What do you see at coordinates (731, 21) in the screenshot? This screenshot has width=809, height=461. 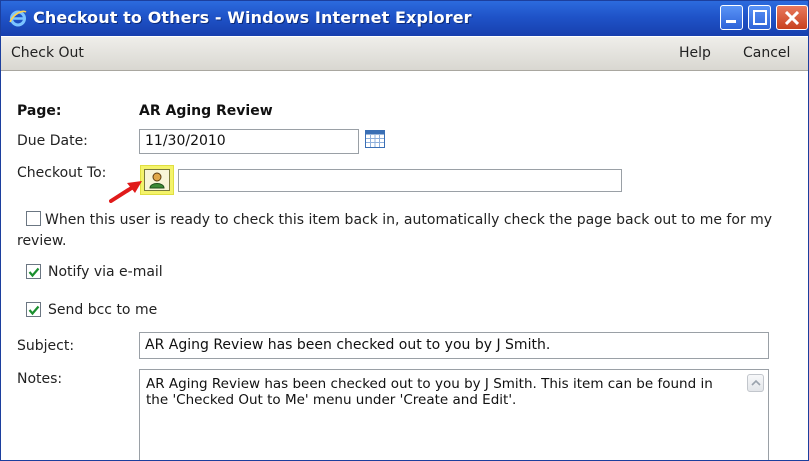 I see `minimize-icon` at bounding box center [731, 21].